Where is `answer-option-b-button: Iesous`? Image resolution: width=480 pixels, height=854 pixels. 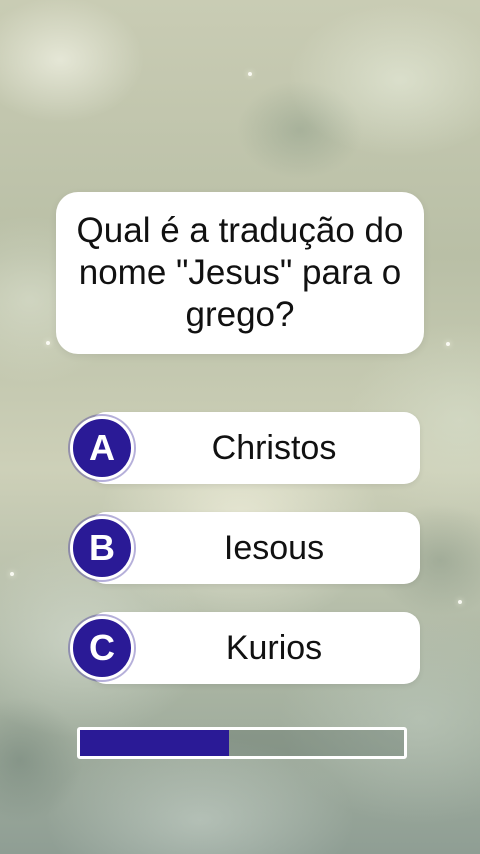
answer-option-b-button: Iesous is located at coordinates (255, 548).